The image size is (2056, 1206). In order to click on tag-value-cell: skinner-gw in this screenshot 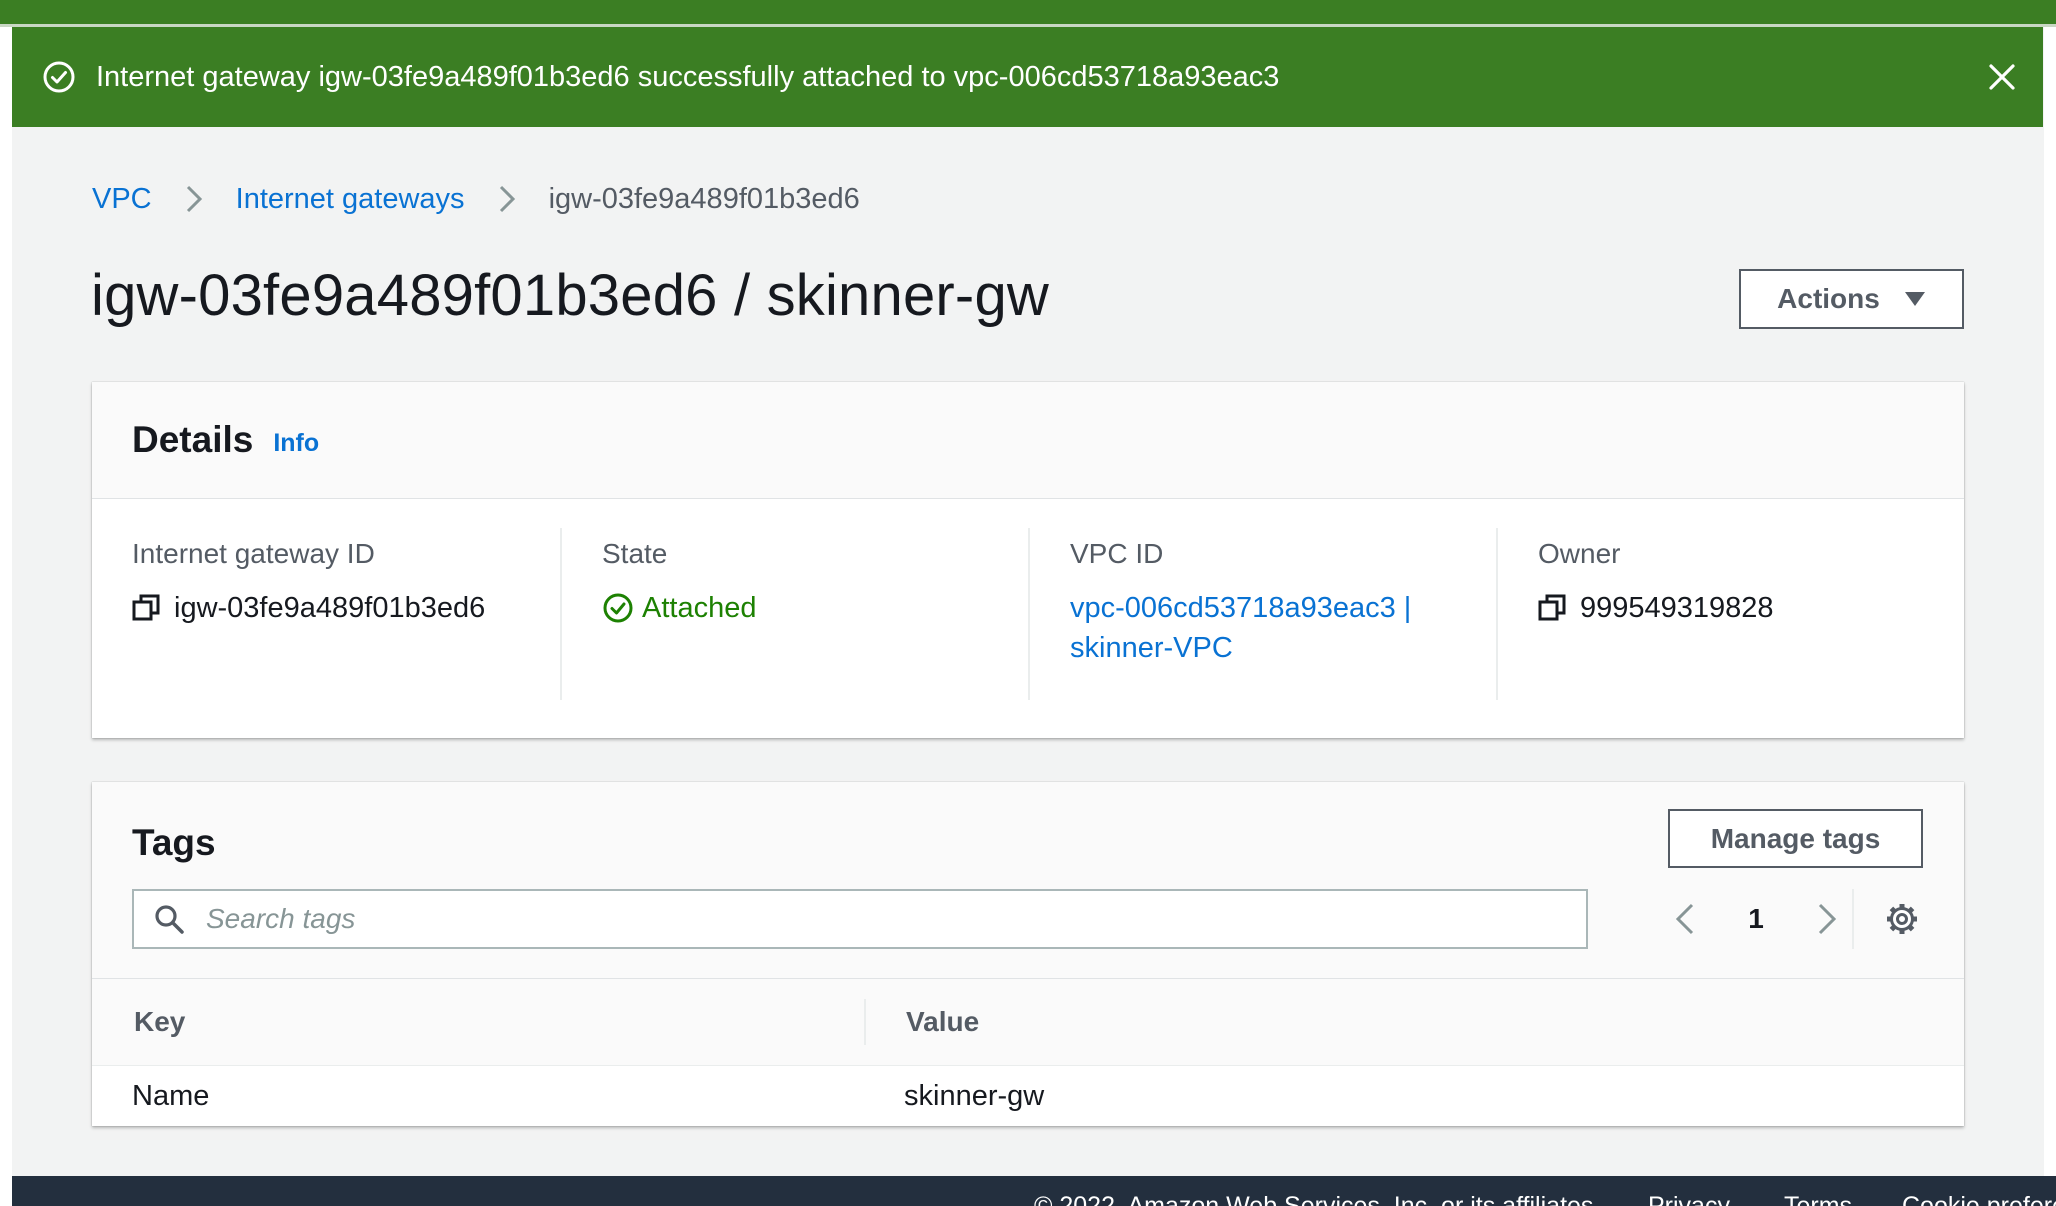, I will do `click(974, 1095)`.